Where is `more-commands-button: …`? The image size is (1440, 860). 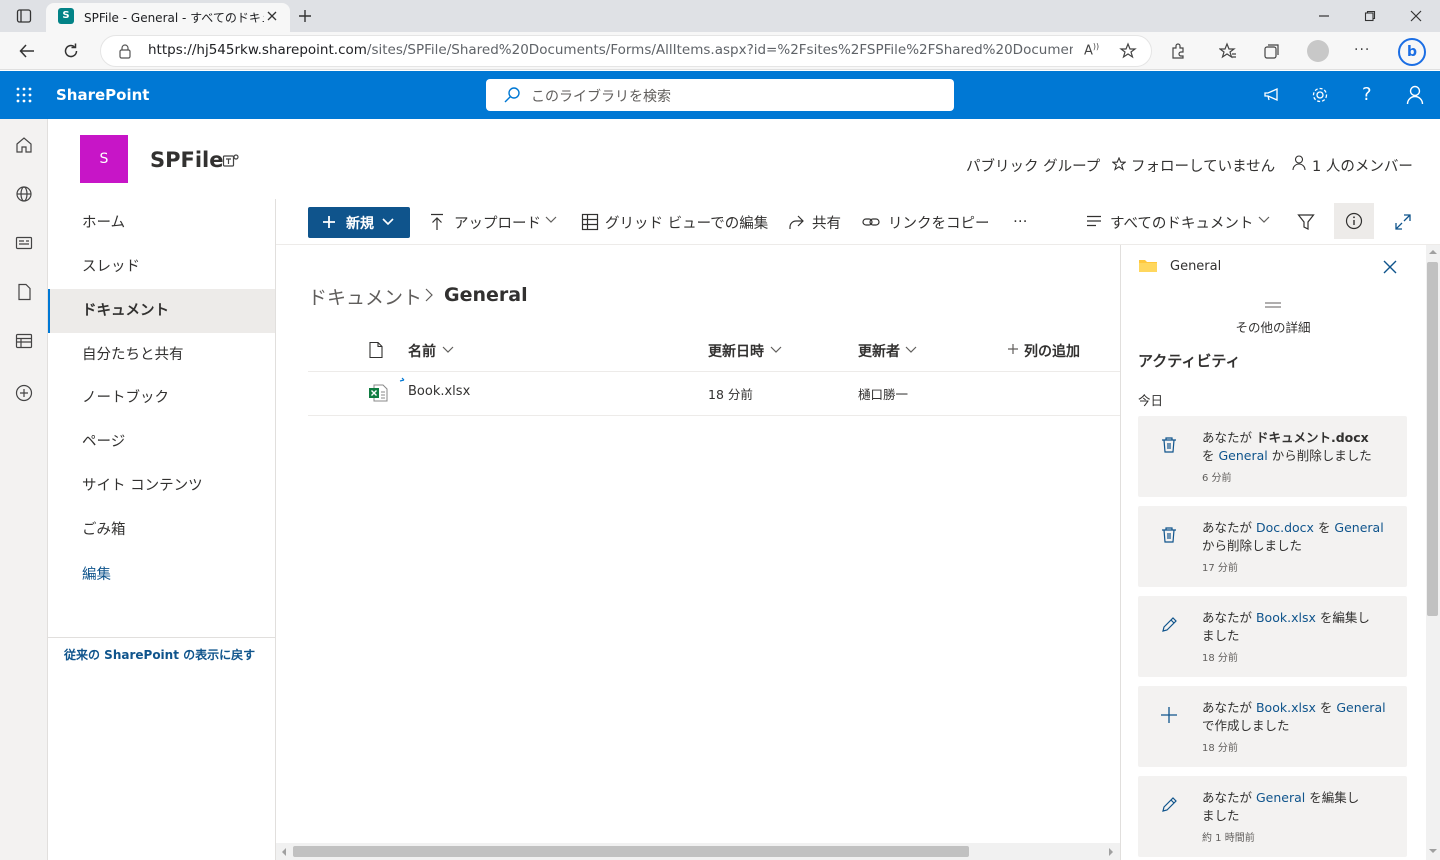 more-commands-button: … is located at coordinates (1020, 218).